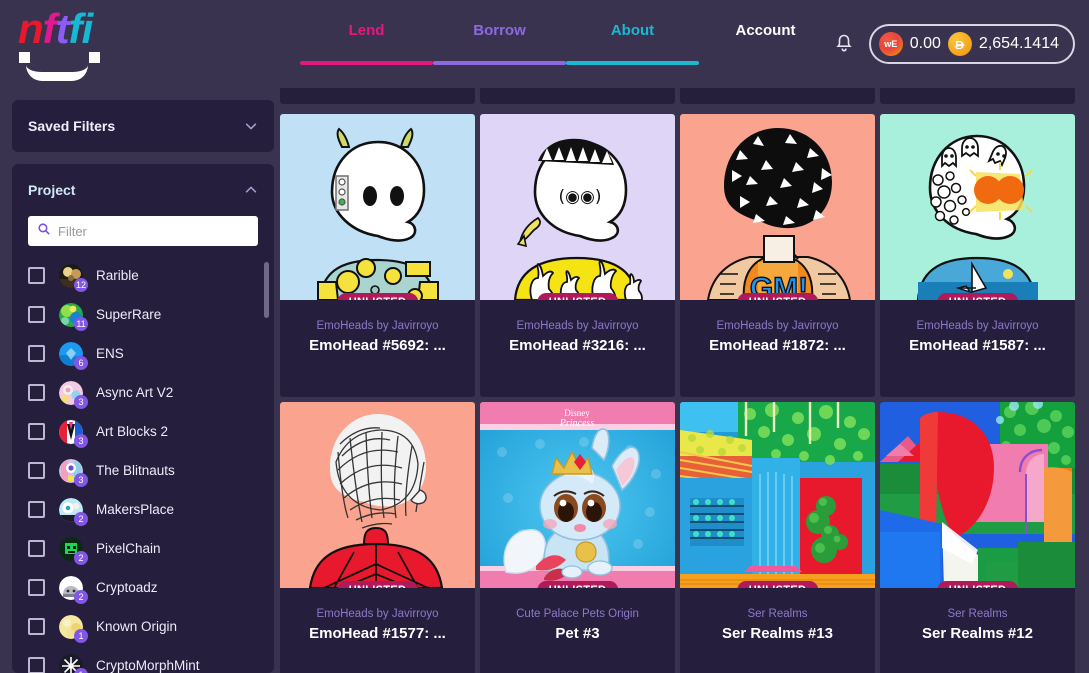 Image resolution: width=1089 pixels, height=673 pixels. What do you see at coordinates (977, 495) in the screenshot?
I see `nft-artwork-ser-realms-12: UNLISTED` at bounding box center [977, 495].